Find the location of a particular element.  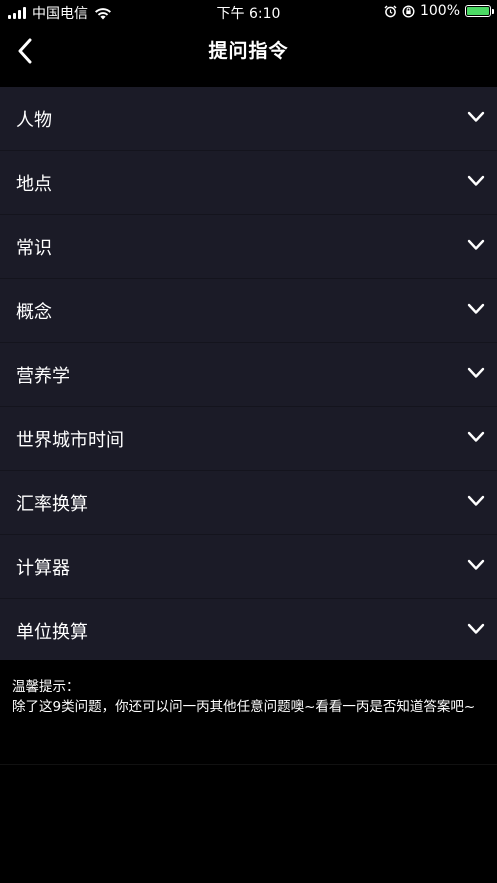

category-label: 概念 is located at coordinates (34, 312).